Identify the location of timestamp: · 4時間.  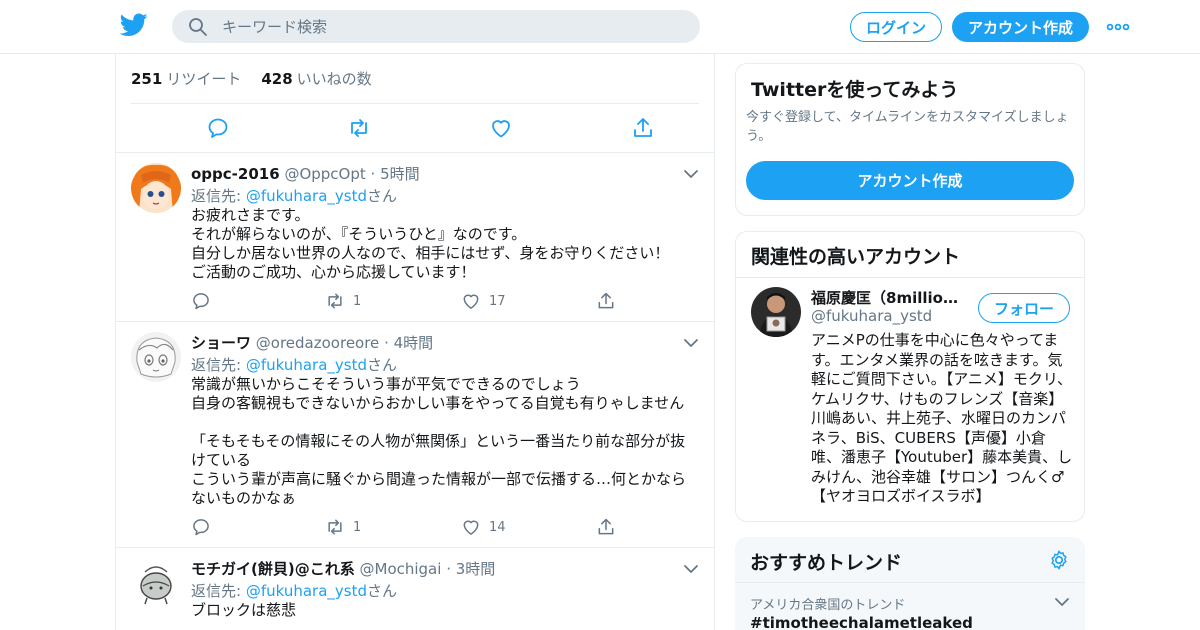
(408, 343).